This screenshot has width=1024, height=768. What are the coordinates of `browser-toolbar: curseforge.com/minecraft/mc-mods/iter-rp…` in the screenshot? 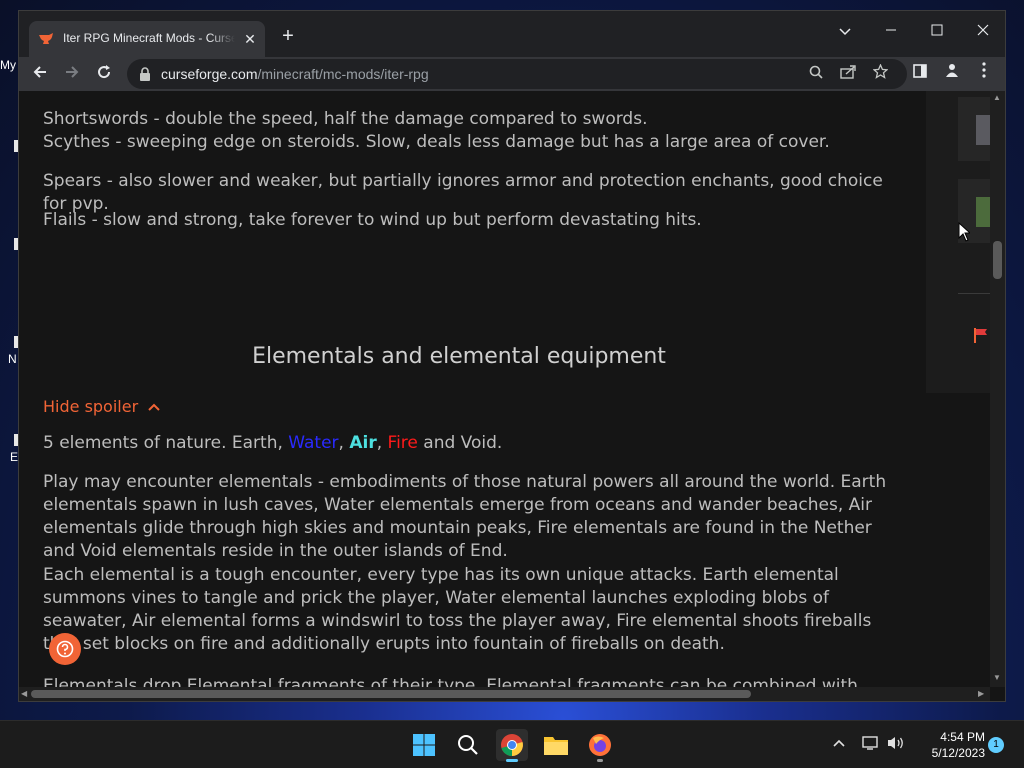 It's located at (512, 74).